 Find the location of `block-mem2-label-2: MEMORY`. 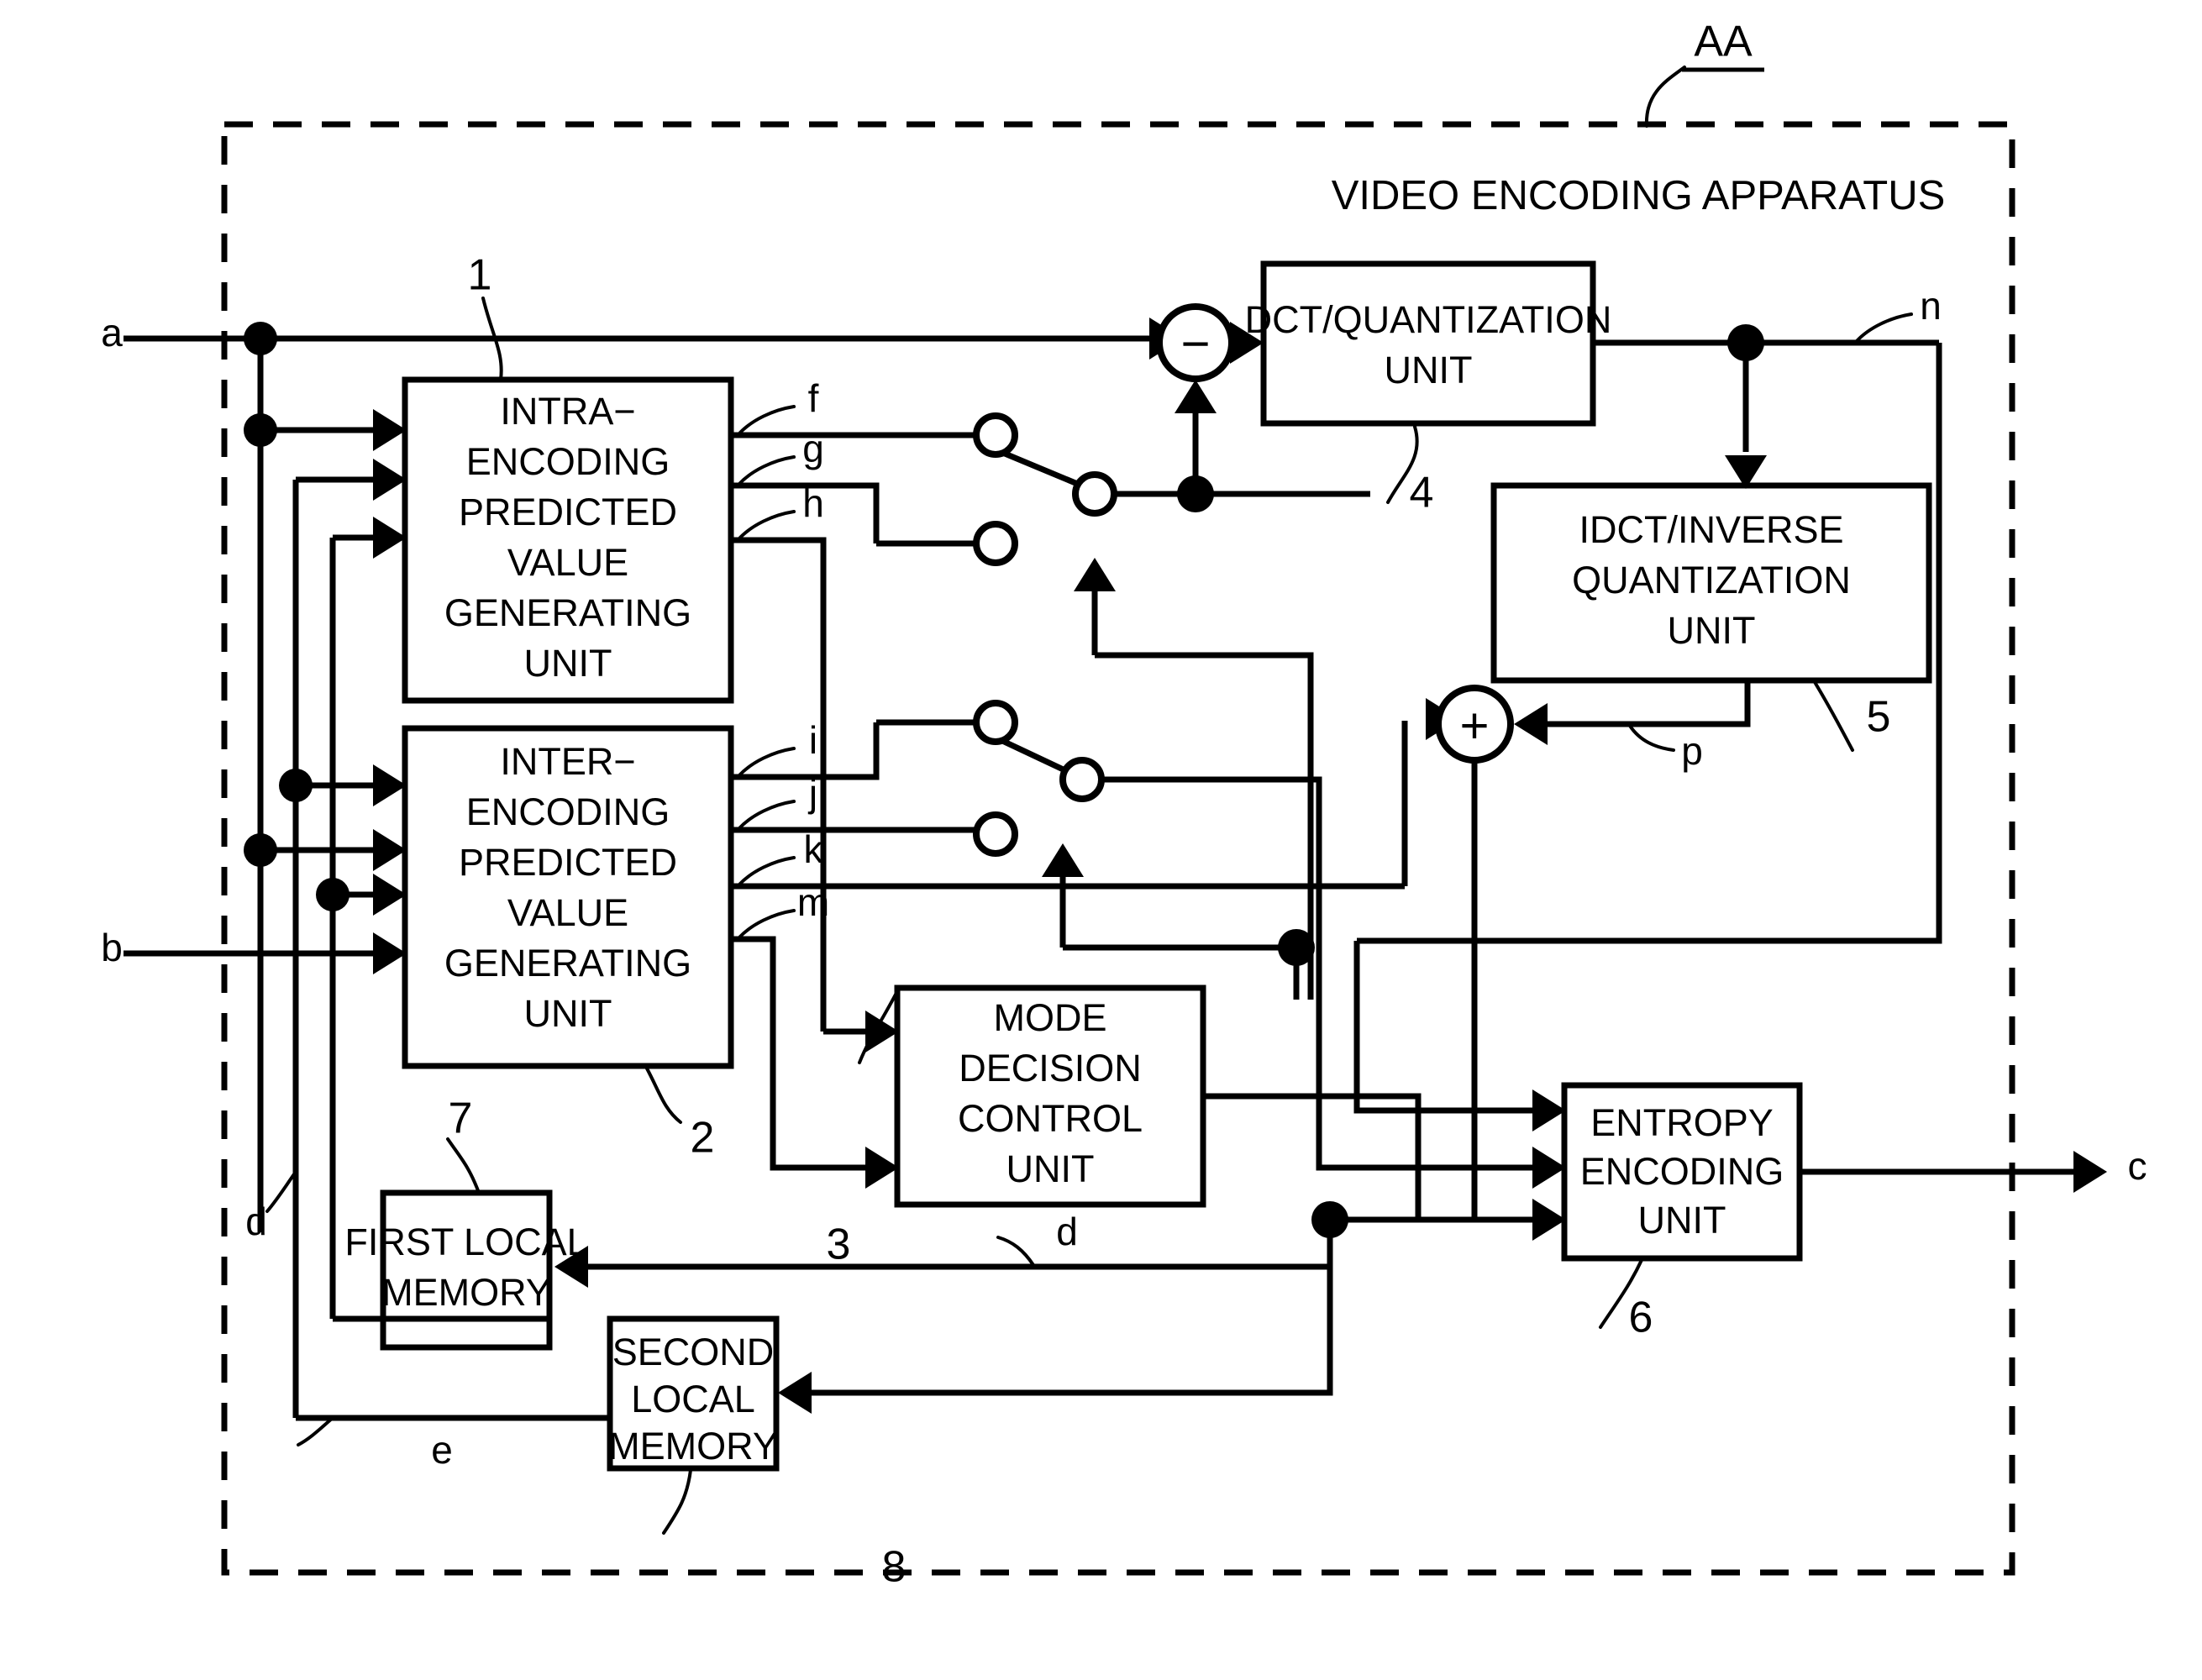

block-mem2-label-2: MEMORY is located at coordinates (693, 1446).